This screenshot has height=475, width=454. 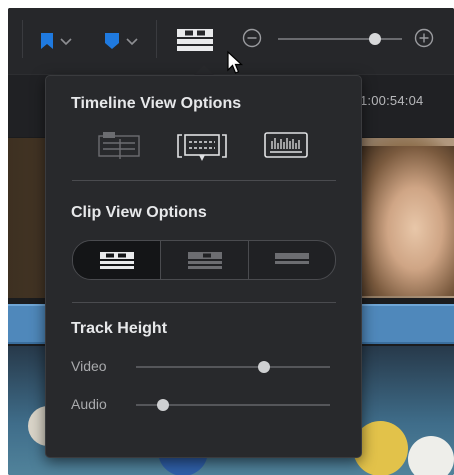 What do you see at coordinates (286, 145) in the screenshot?
I see `audio-waveforms-icon` at bounding box center [286, 145].